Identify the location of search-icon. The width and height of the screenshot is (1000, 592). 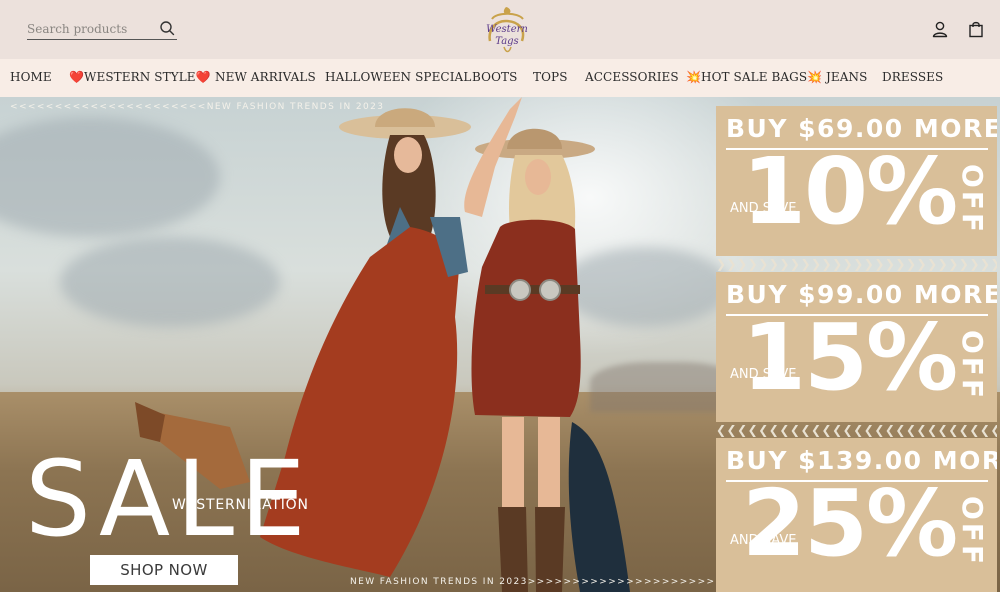
(167, 28).